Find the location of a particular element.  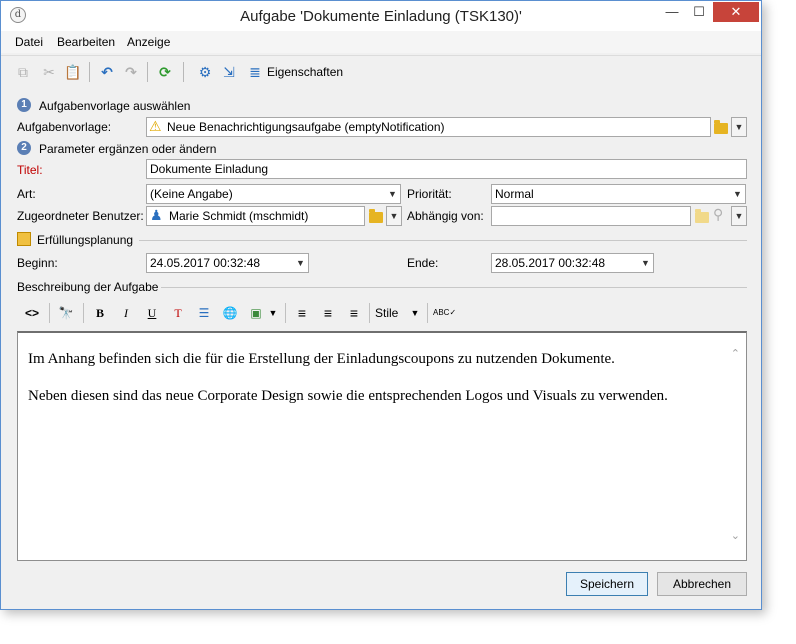

ende-dropdown-button: ▼ is located at coordinates (646, 263).